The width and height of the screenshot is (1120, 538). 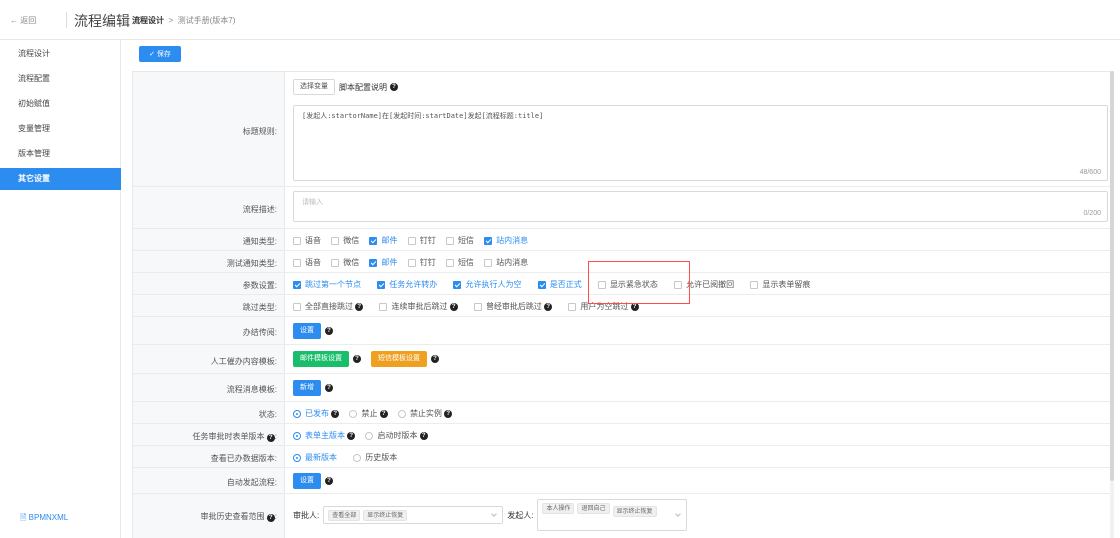 I want to click on highlight-box, so click(x=639, y=282).